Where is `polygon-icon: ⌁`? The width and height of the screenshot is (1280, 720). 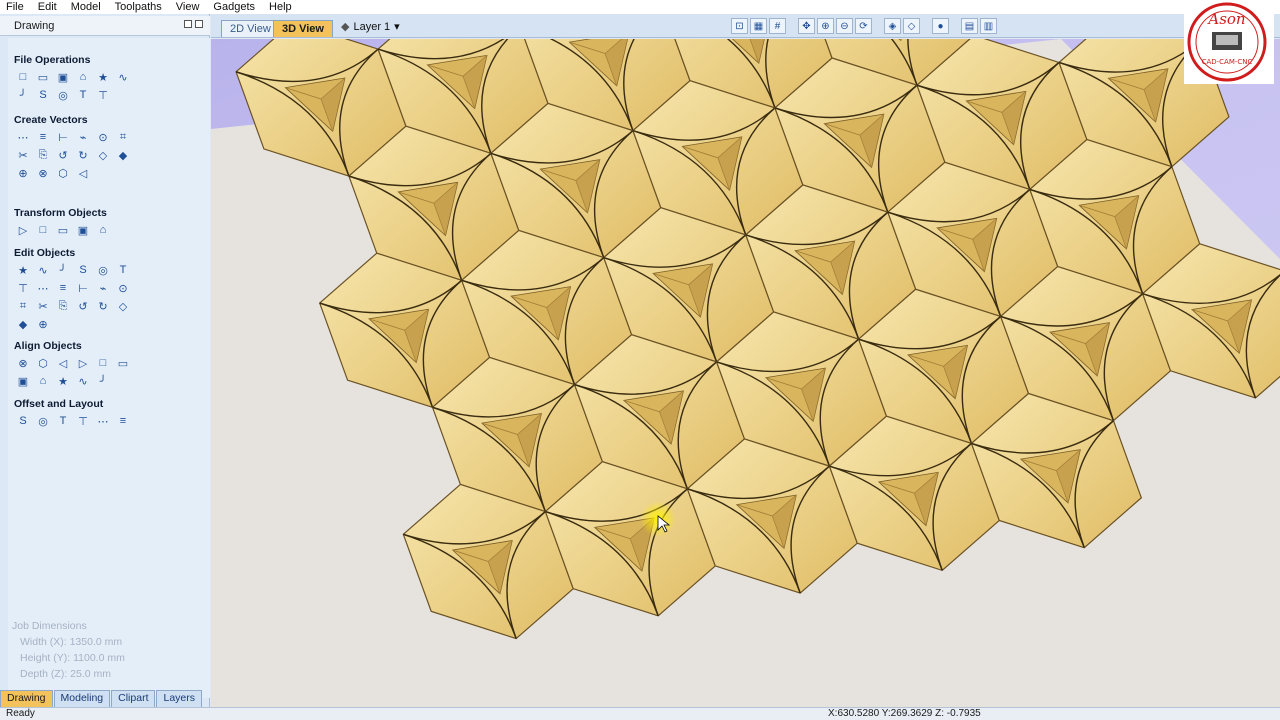
polygon-icon: ⌁ is located at coordinates (83, 137).